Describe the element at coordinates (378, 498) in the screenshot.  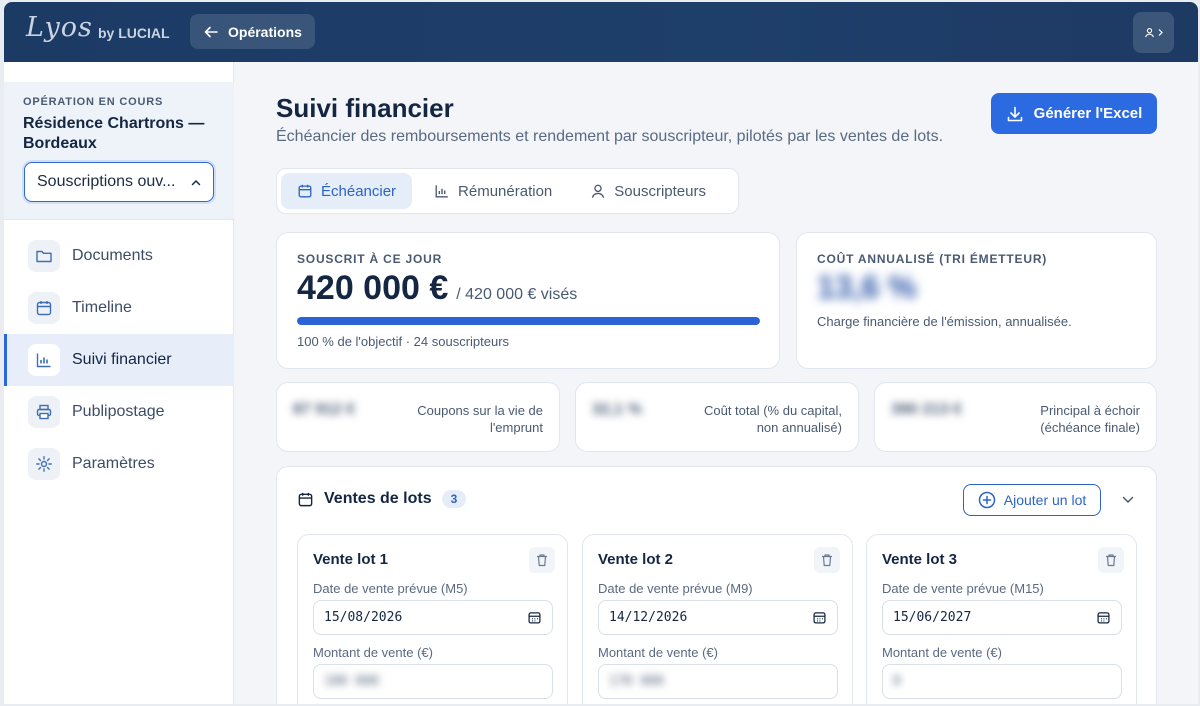
I see `lot-sales-title: Ventes de lots` at that location.